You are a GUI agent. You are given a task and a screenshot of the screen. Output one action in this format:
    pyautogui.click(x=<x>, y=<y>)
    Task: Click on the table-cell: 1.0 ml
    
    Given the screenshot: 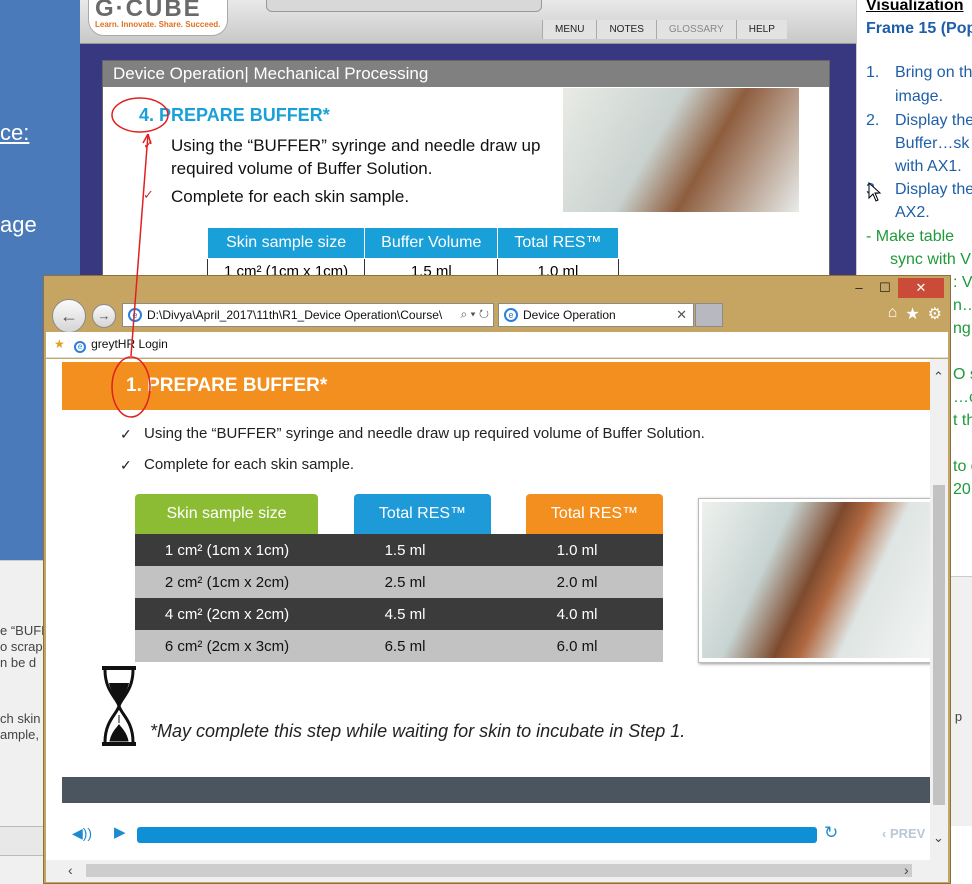 What is the action you would take?
    pyautogui.click(x=577, y=550)
    